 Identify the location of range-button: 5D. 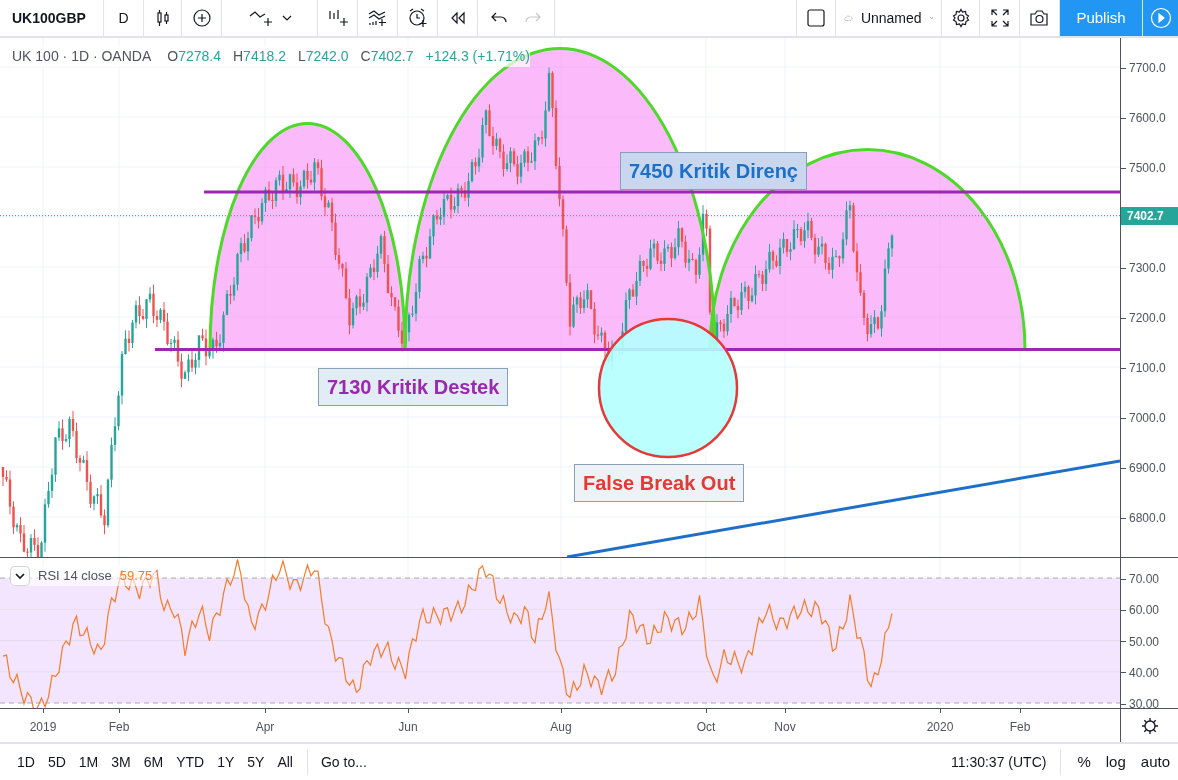
(56, 762).